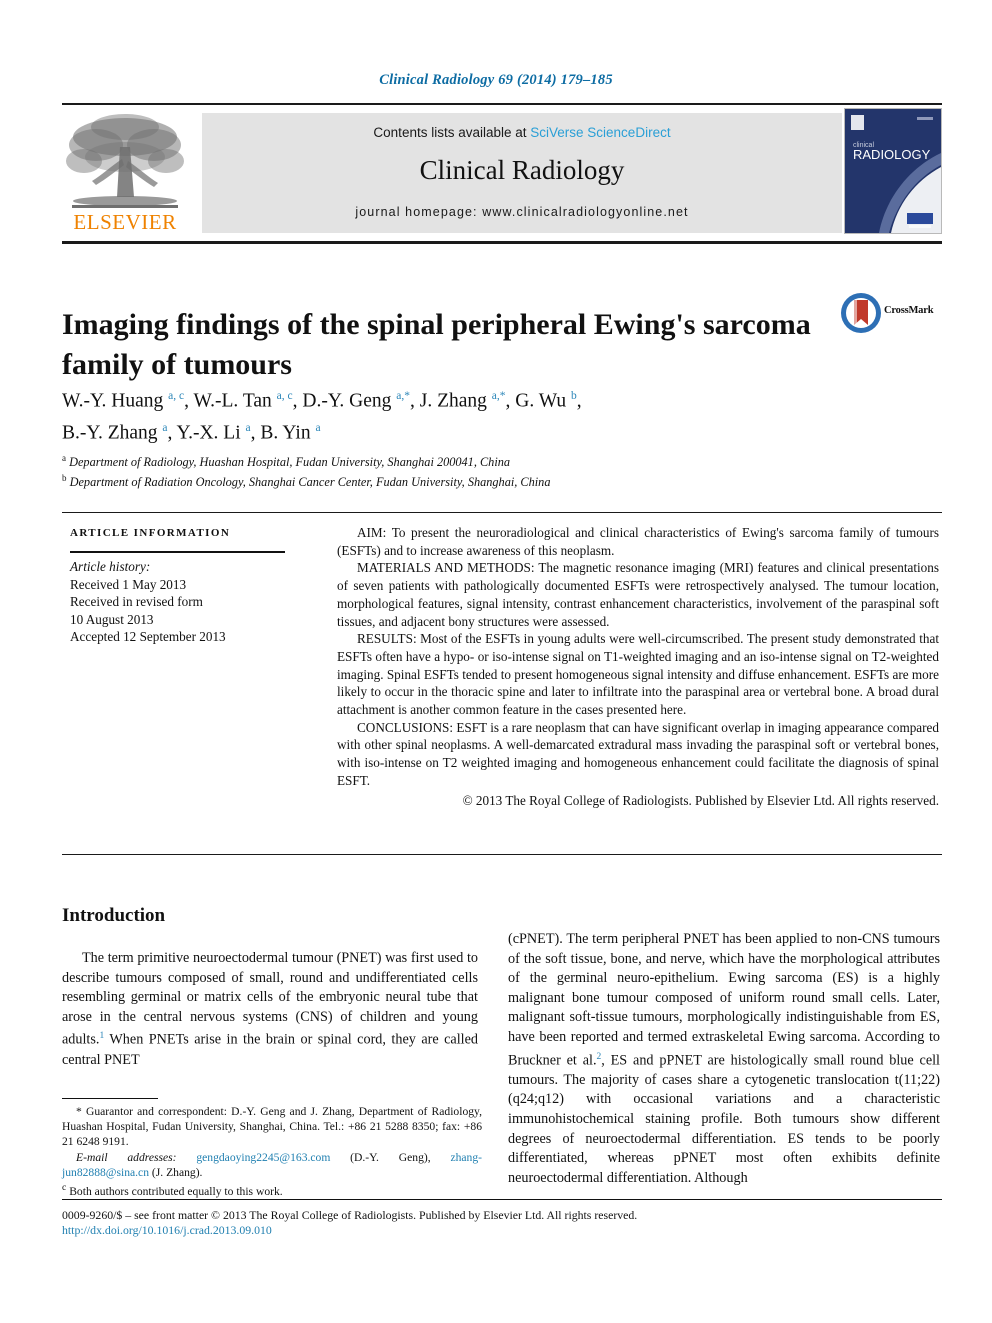 This screenshot has height=1323, width=992. What do you see at coordinates (522, 170) in the screenshot?
I see `journal-title: Clinical Radiology` at bounding box center [522, 170].